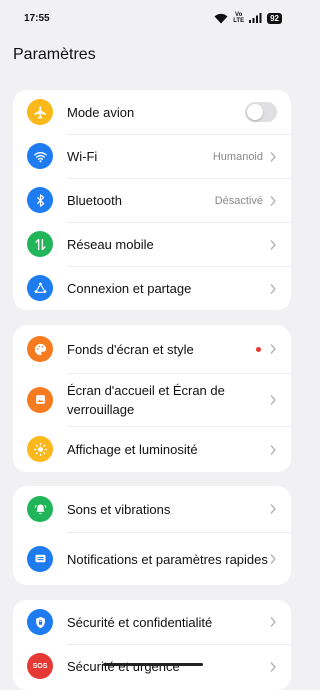 Image resolution: width=320 pixels, height=690 pixels. I want to click on settings-item-label: Sons et vibrations, so click(119, 509).